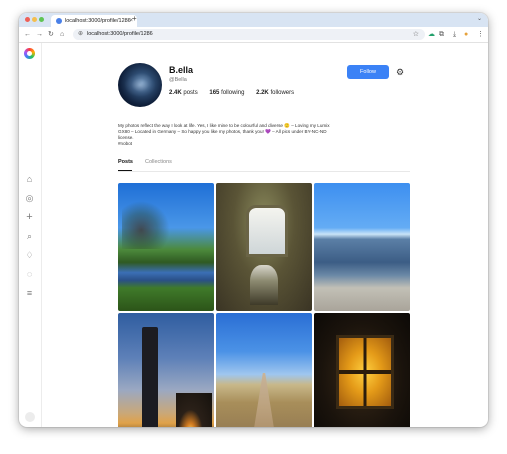 This screenshot has height=454, width=507. What do you see at coordinates (480, 34) in the screenshot?
I see `browser-menu-icon: ⋮` at bounding box center [480, 34].